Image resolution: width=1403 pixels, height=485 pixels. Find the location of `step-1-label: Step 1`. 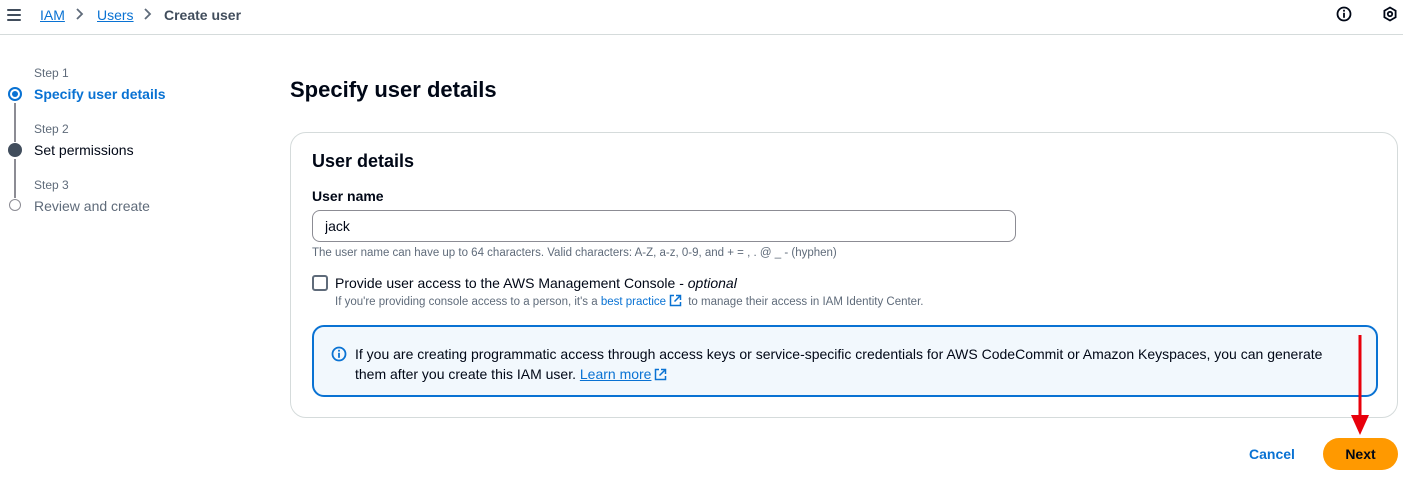

step-1-label: Step 1 is located at coordinates (51, 73).